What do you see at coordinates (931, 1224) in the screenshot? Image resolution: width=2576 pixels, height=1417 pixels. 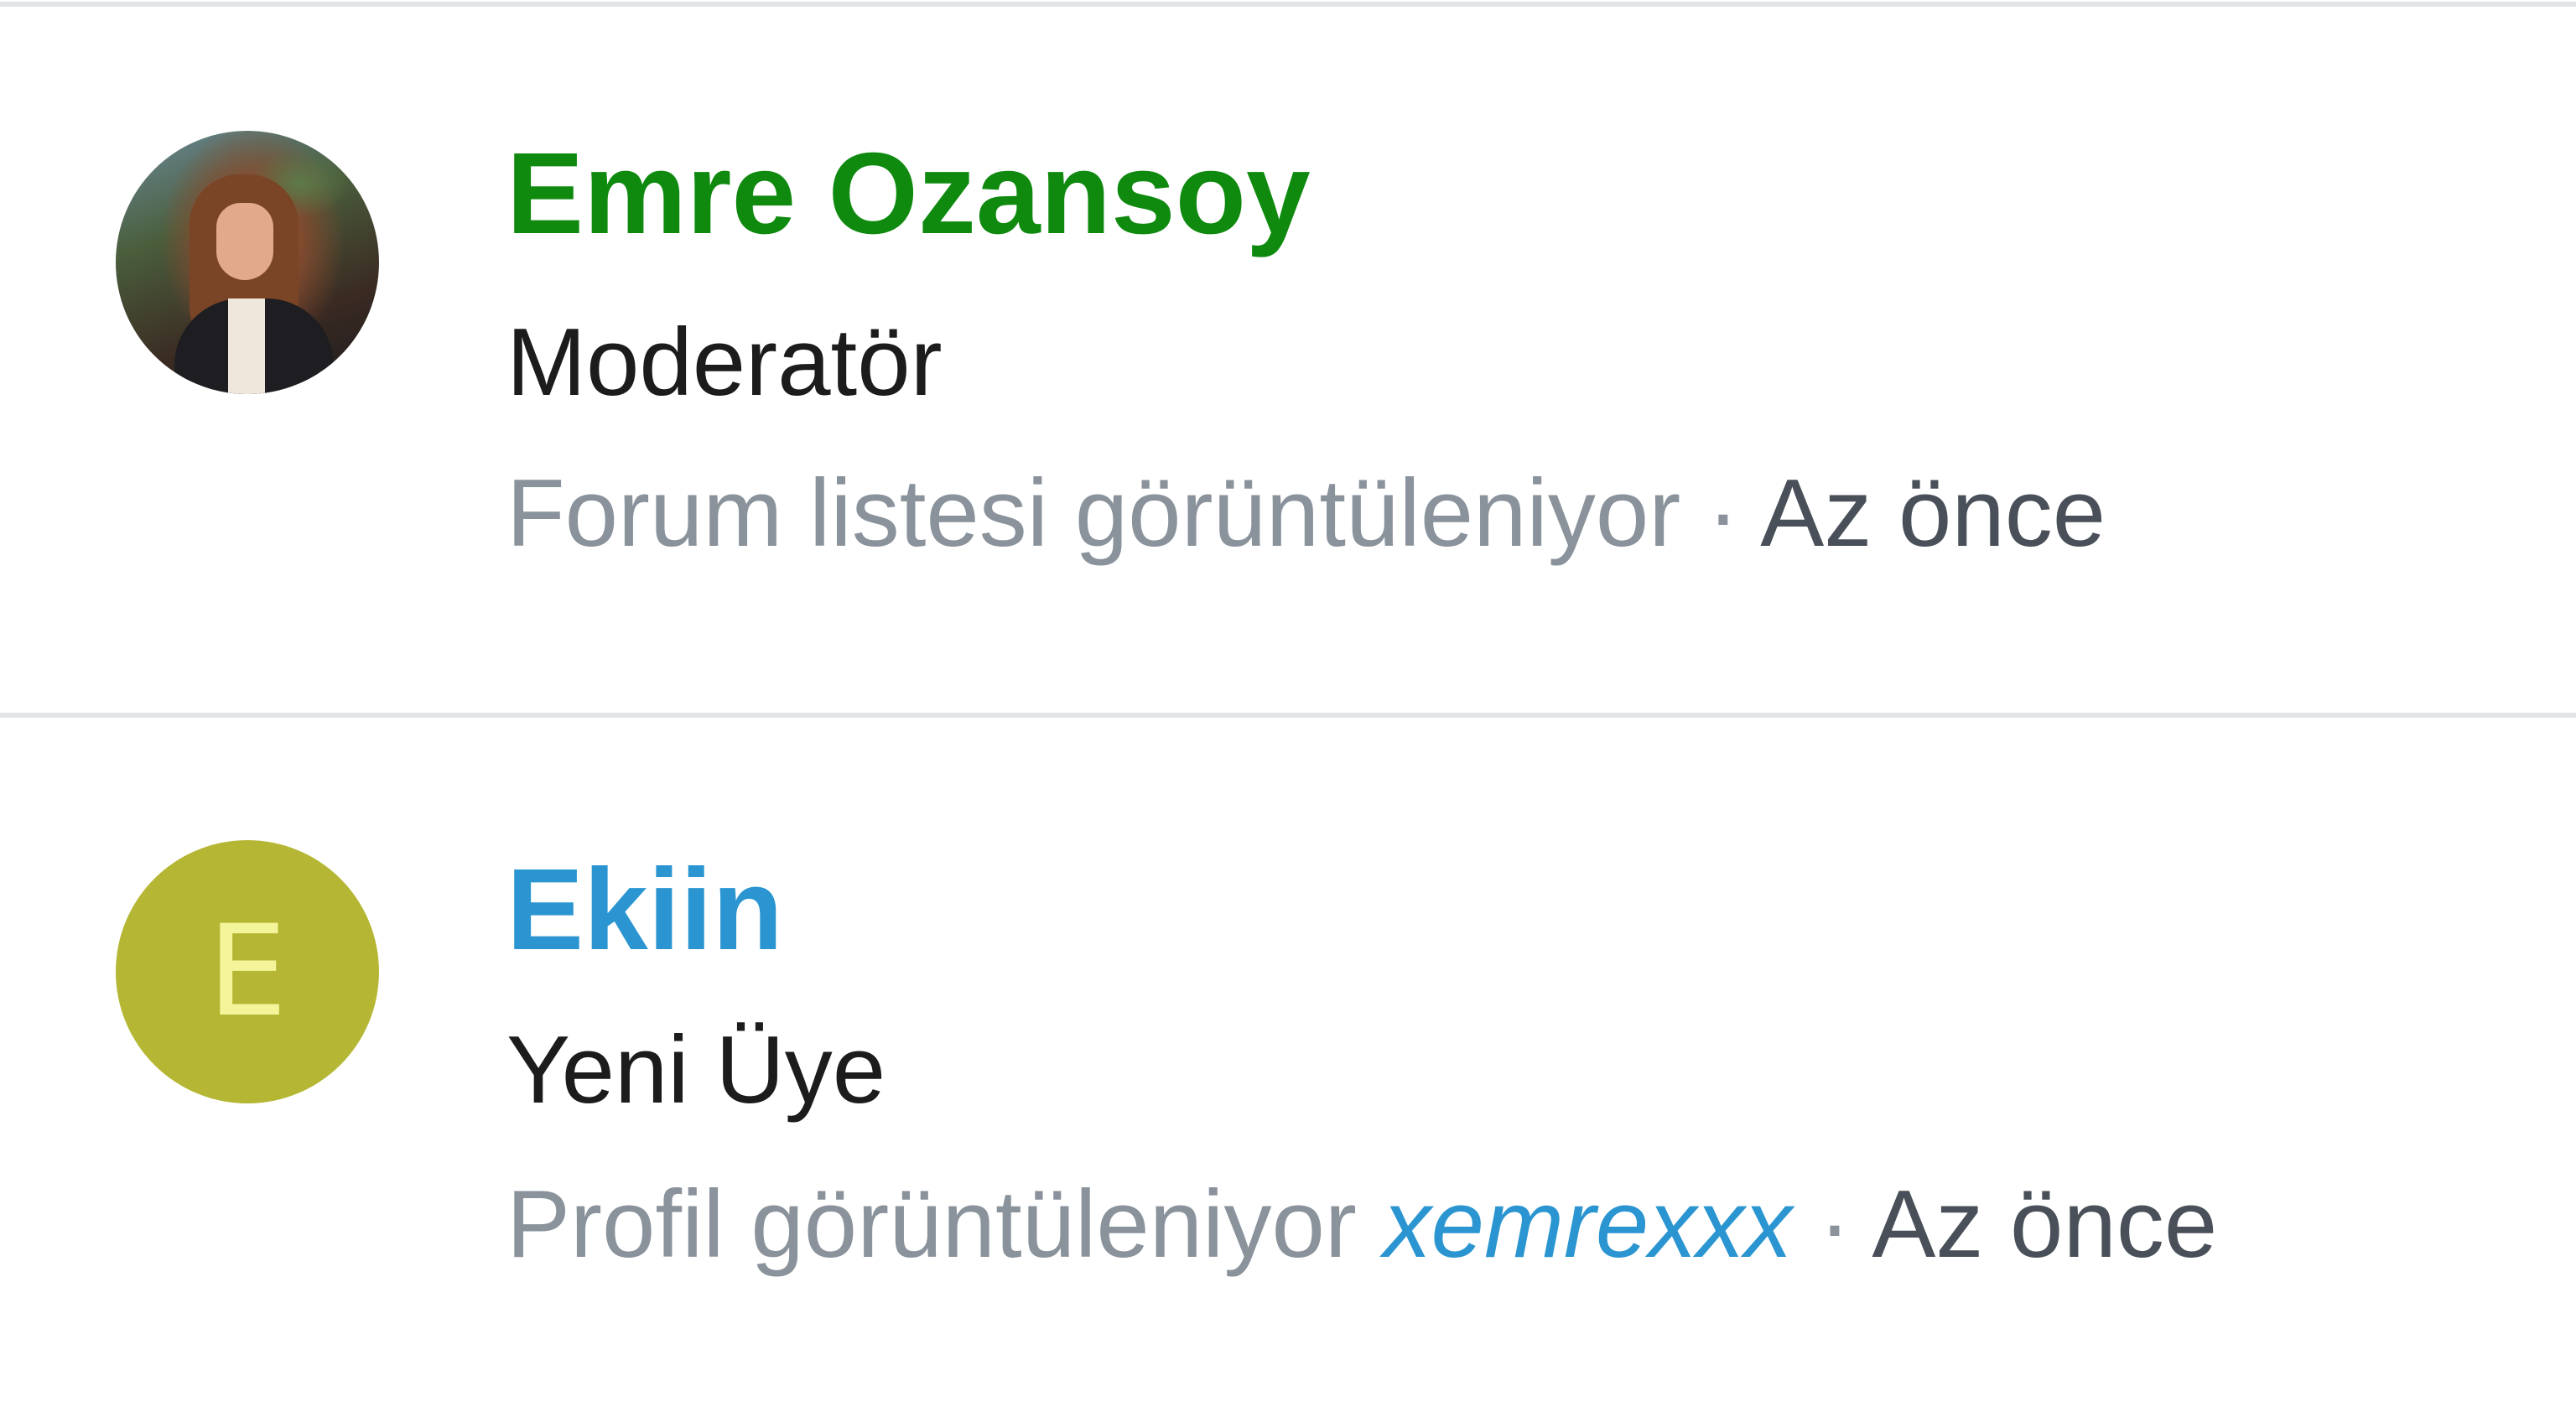 I see `activity-text: Profil görüntüleniyor` at bounding box center [931, 1224].